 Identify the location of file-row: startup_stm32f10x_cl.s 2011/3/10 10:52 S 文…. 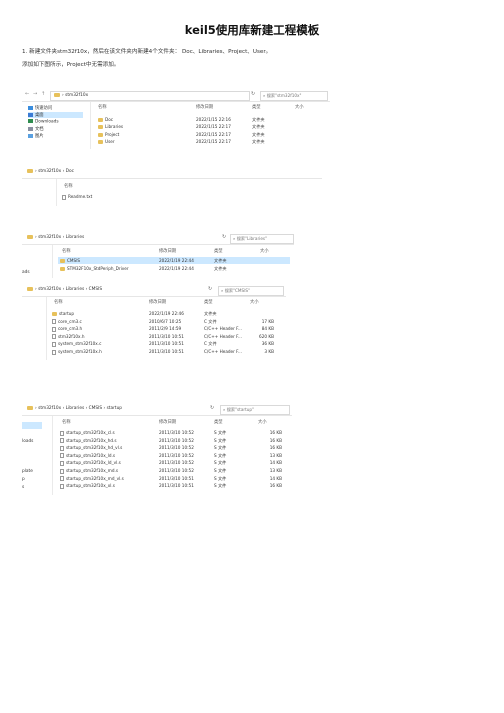
(171, 432).